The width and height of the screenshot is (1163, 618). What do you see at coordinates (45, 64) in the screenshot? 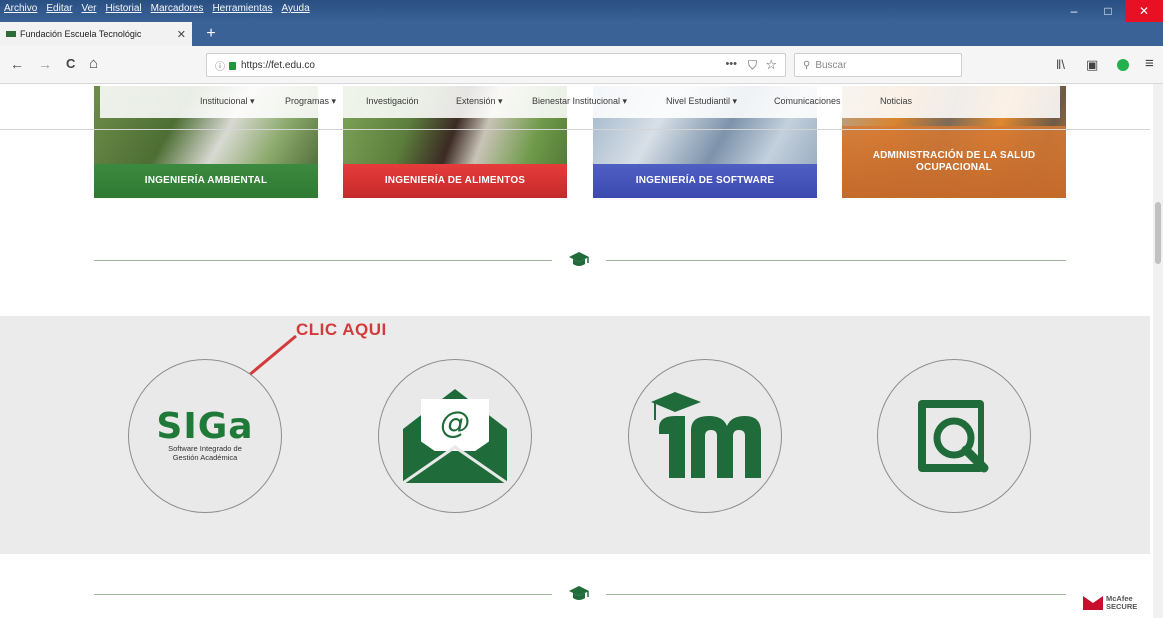
I see `forward-button: →` at bounding box center [45, 64].